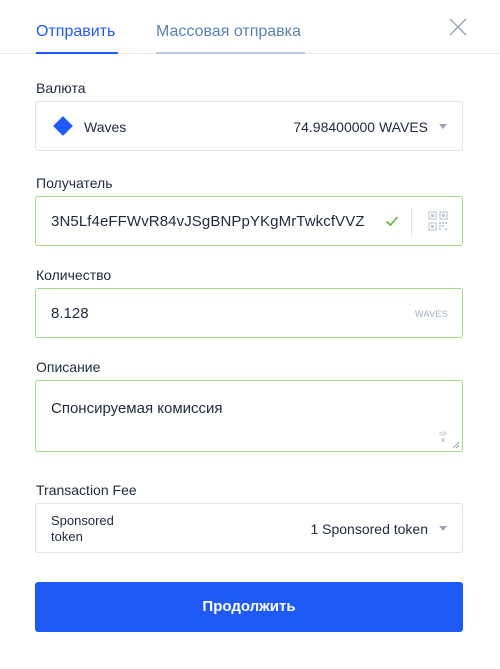  I want to click on close-button, so click(458, 27).